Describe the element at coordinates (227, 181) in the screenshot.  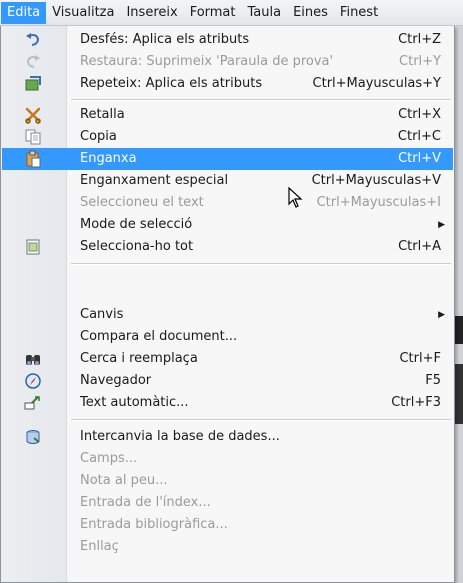
I see `menu-item-paste-special: Enganxament especial Ctrl+Mayusculas+V` at that location.